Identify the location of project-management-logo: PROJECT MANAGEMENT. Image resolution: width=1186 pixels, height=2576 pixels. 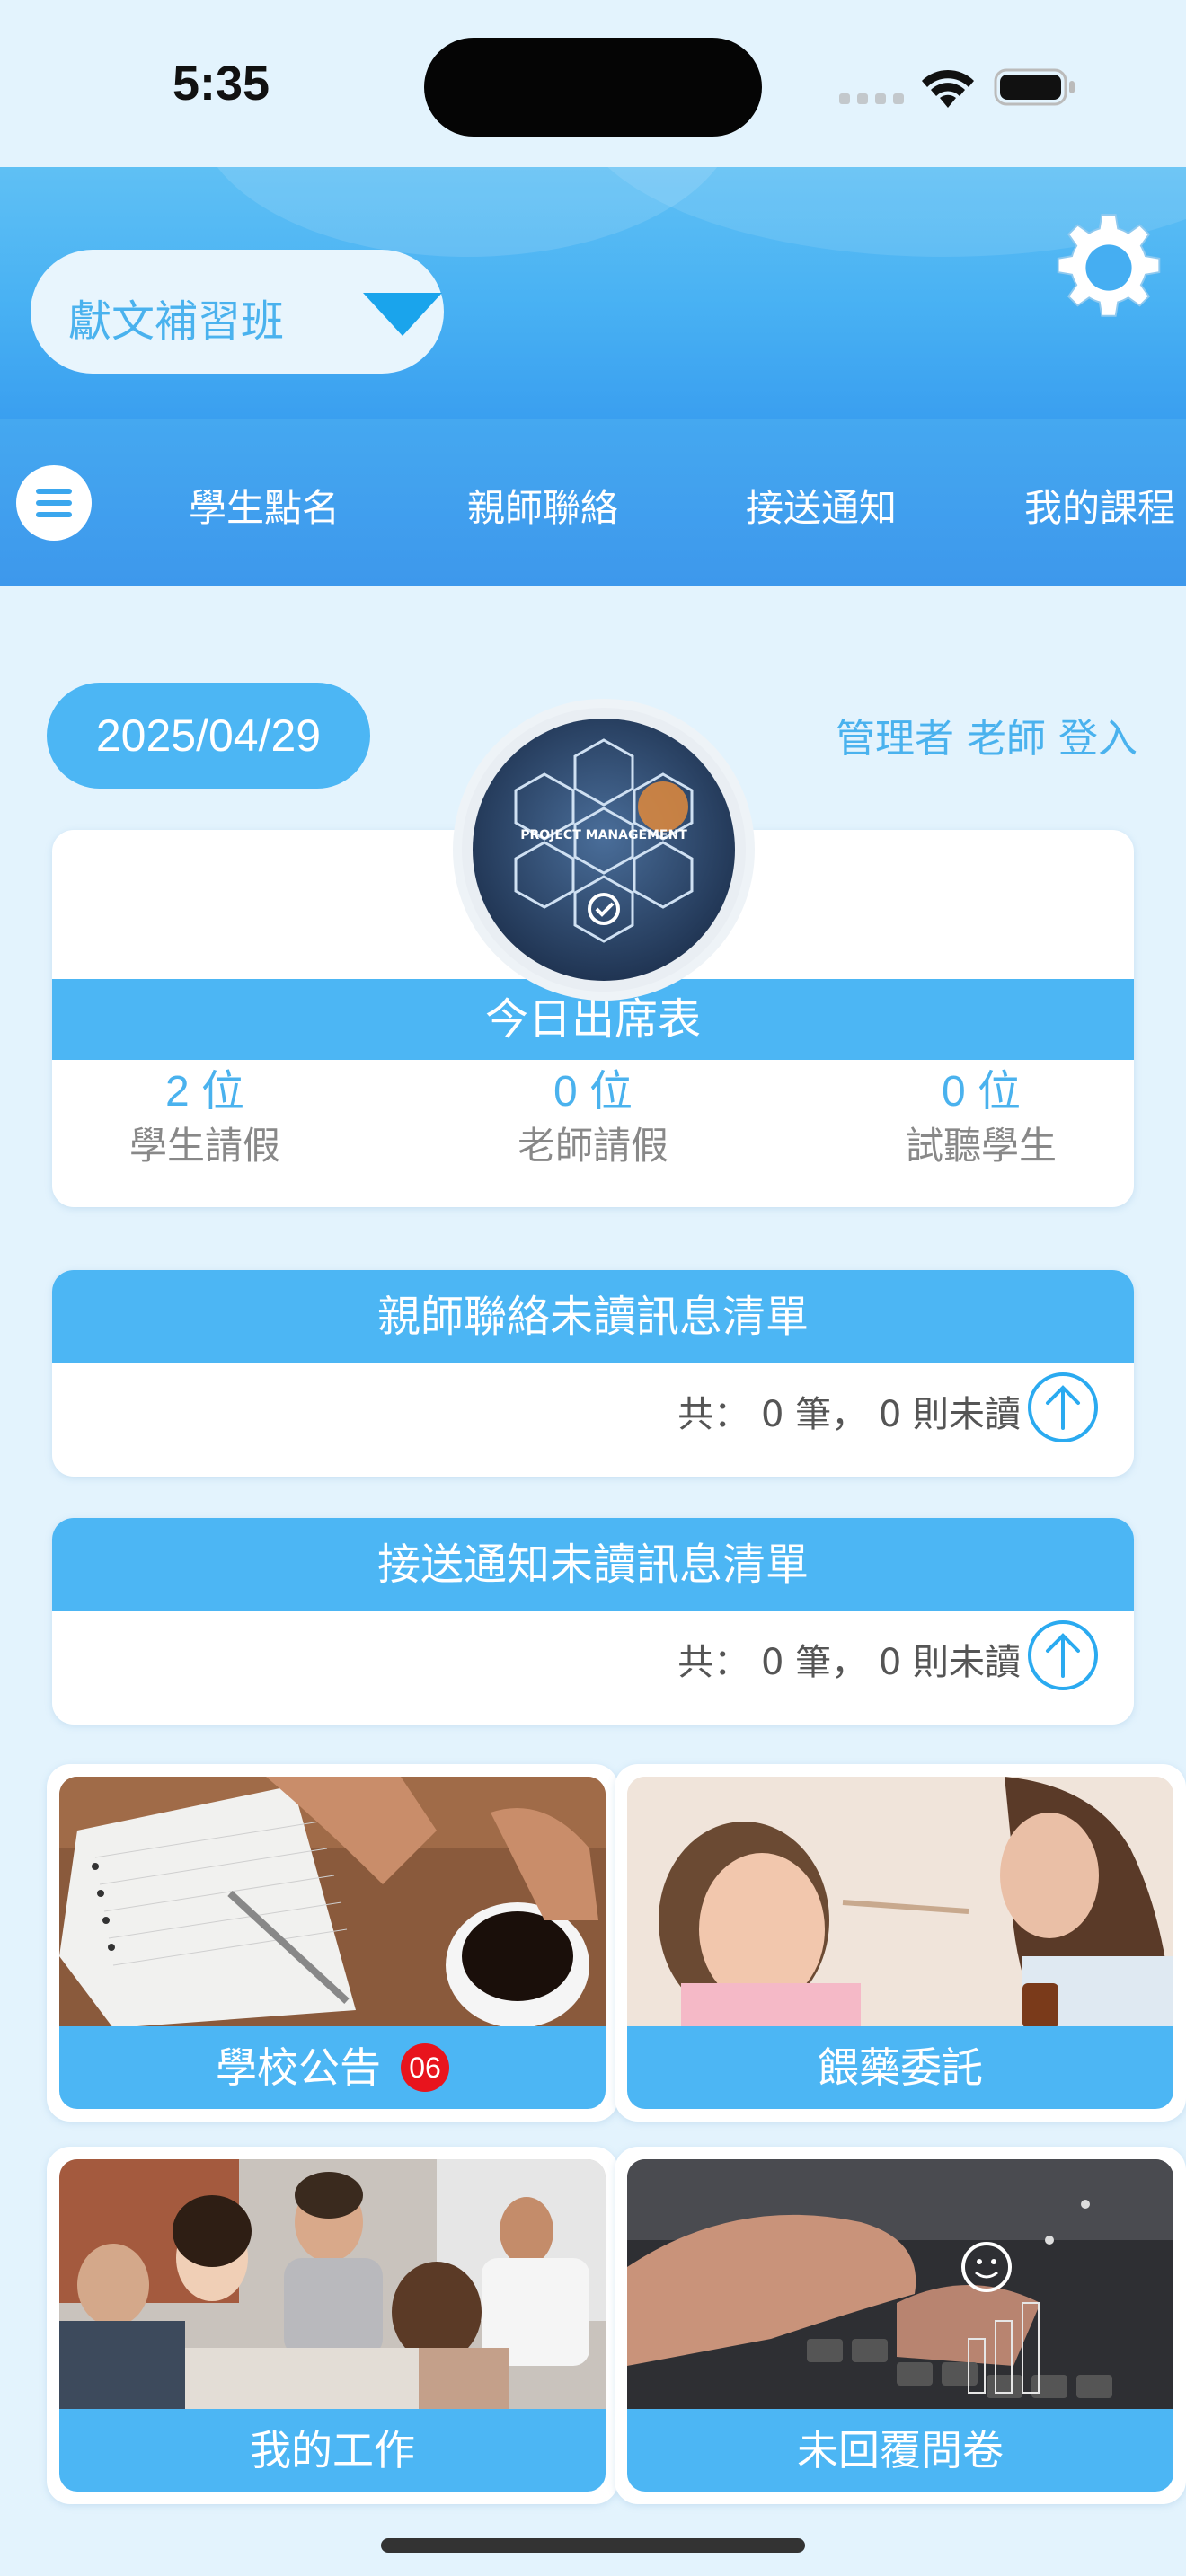
(604, 850).